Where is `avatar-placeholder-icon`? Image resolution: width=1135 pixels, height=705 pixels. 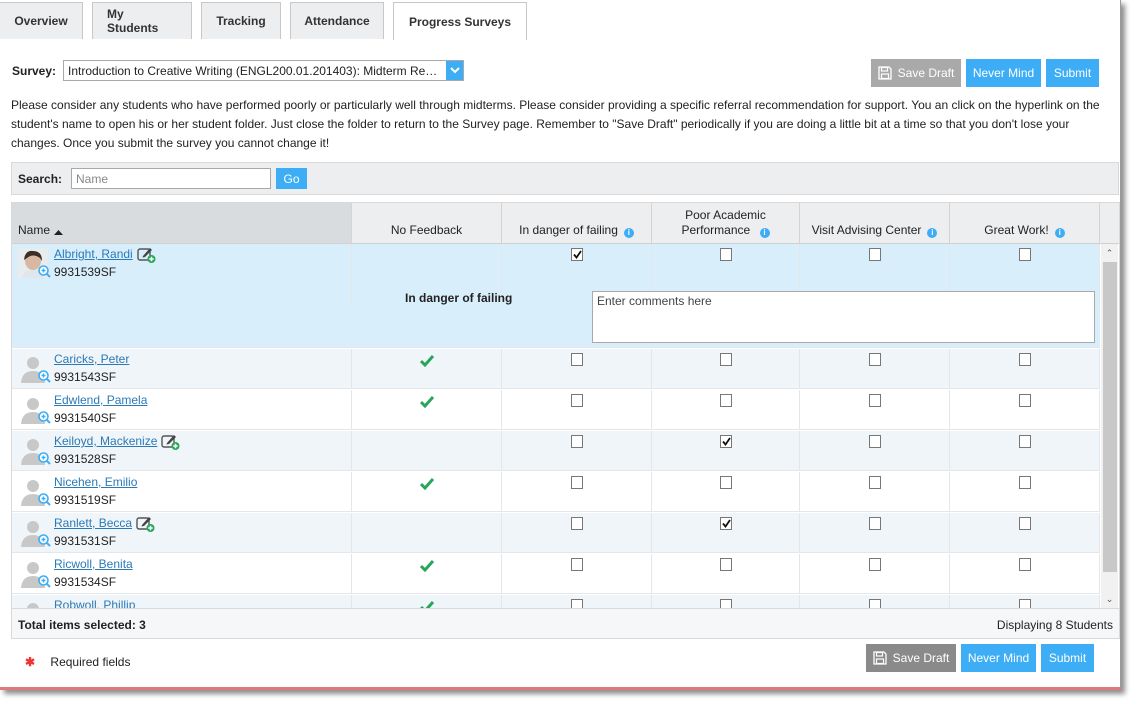 avatar-placeholder-icon is located at coordinates (33, 603).